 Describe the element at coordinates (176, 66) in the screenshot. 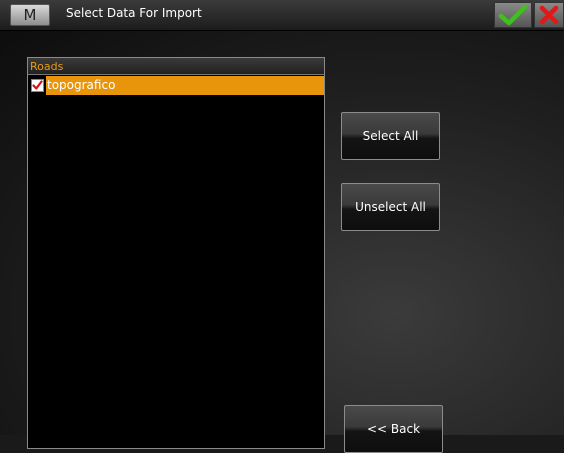

I see `list-header: Roads` at that location.